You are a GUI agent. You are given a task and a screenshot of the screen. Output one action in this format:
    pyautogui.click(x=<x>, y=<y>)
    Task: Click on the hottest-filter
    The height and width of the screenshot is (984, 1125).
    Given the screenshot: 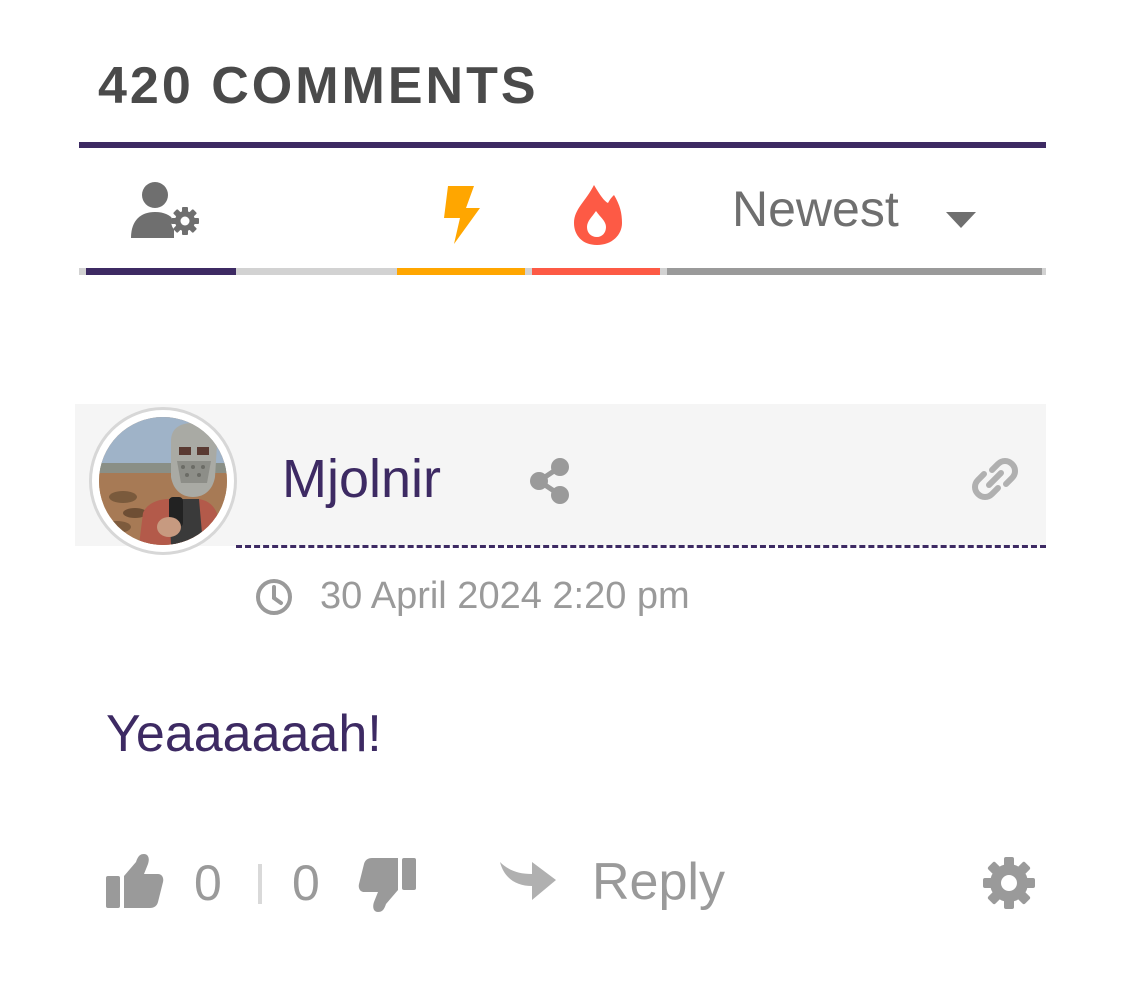 What is the action you would take?
    pyautogui.click(x=597, y=215)
    